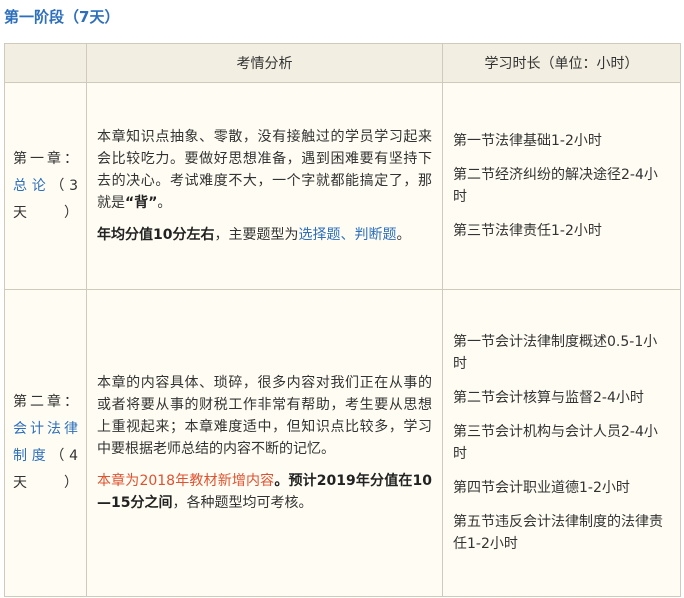 The width and height of the screenshot is (684, 598). Describe the element at coordinates (281, 481) in the screenshot. I see `score-sep: 。` at that location.